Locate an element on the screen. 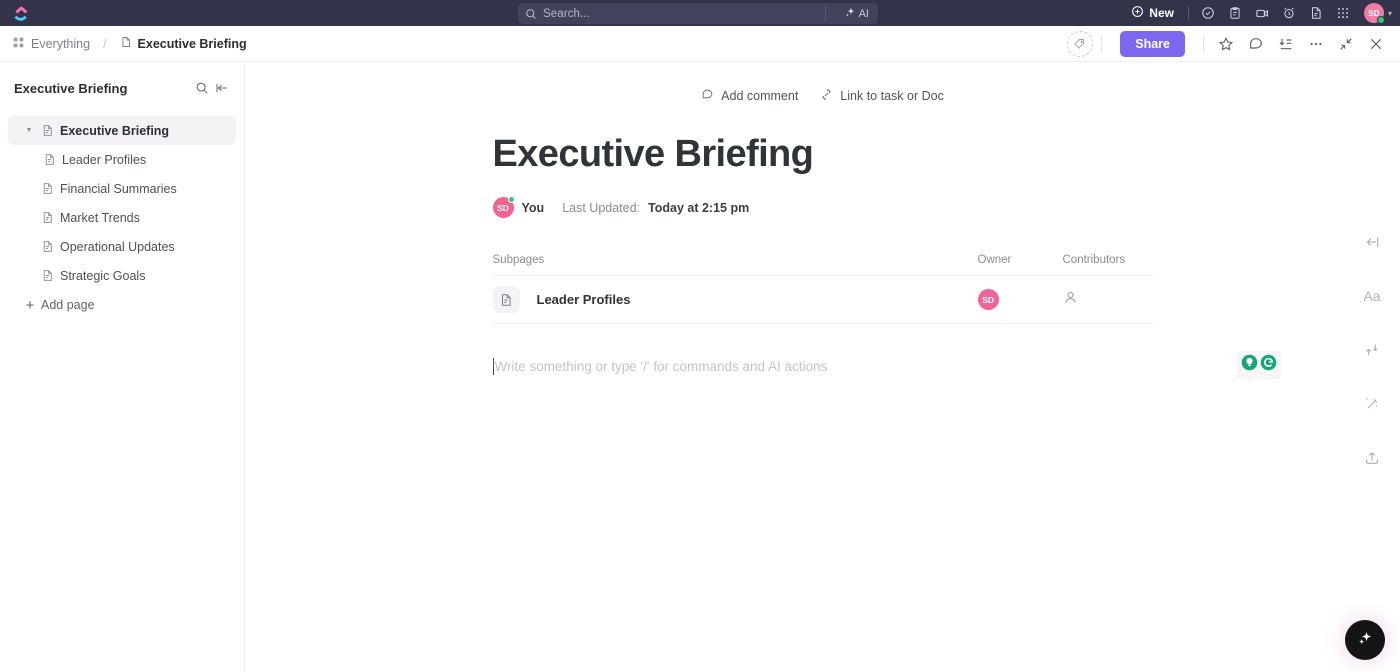  sidebar-item-label: Operational Updates is located at coordinates (117, 246).